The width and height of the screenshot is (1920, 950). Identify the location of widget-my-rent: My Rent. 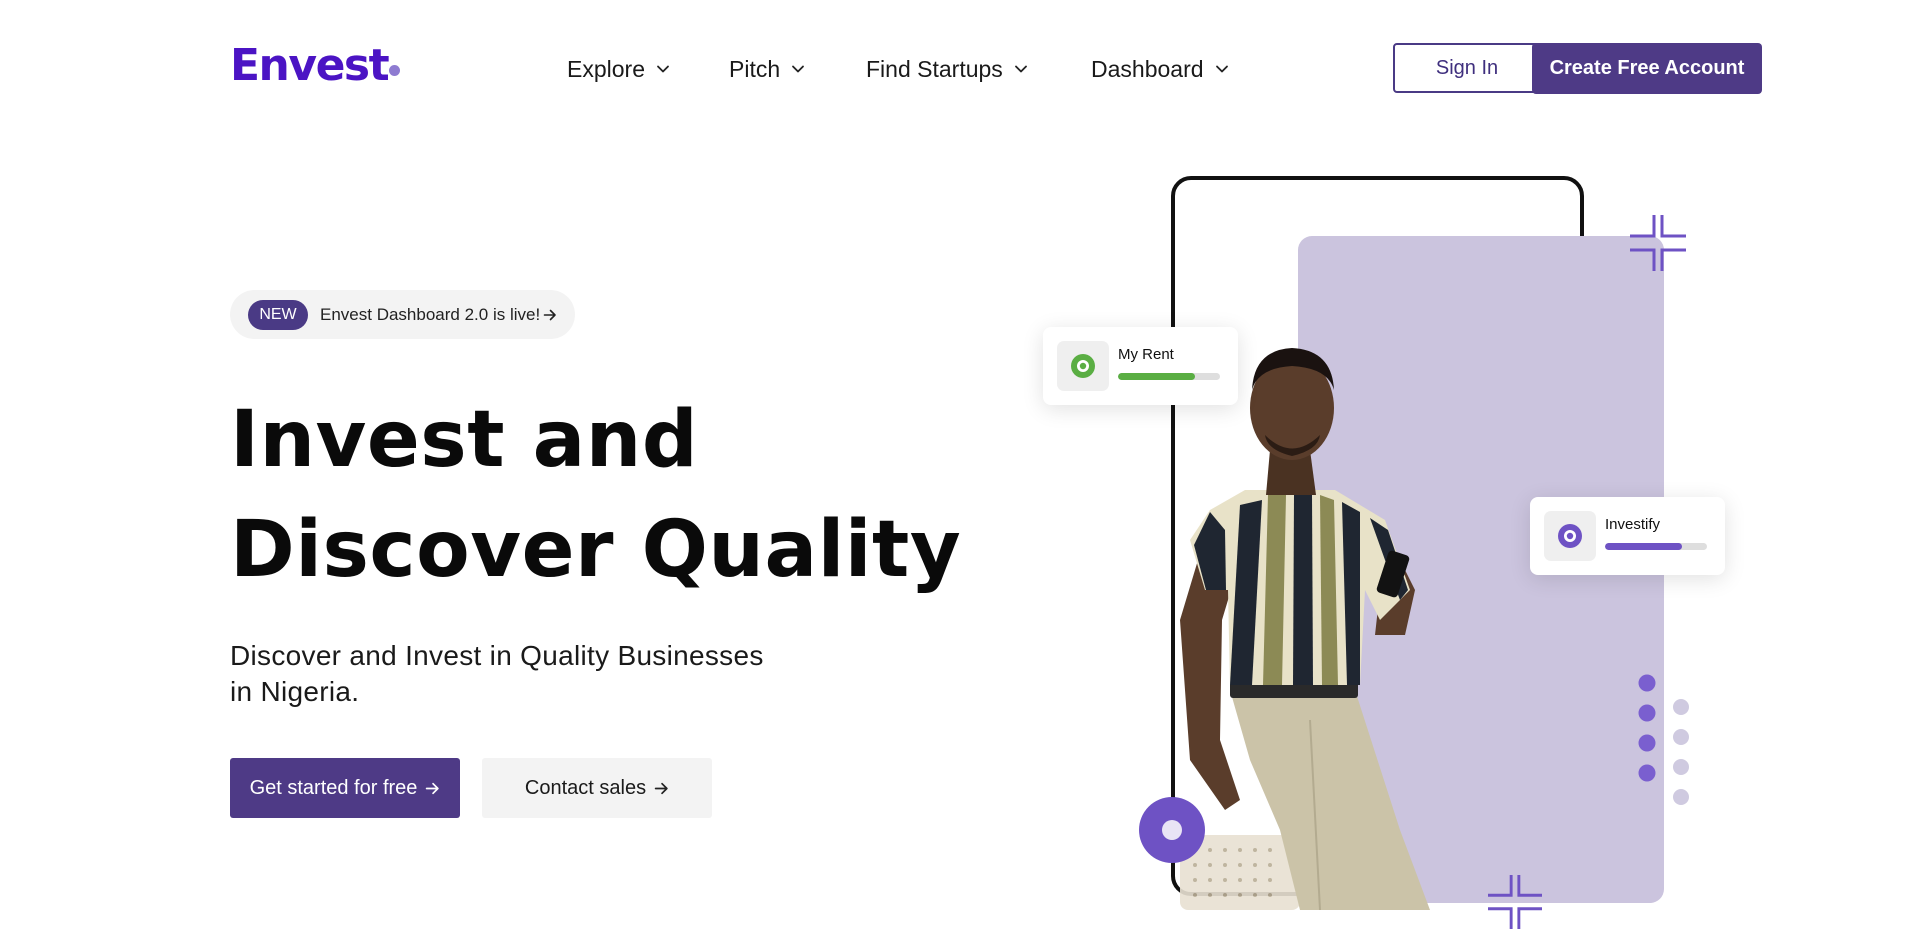
(1140, 366).